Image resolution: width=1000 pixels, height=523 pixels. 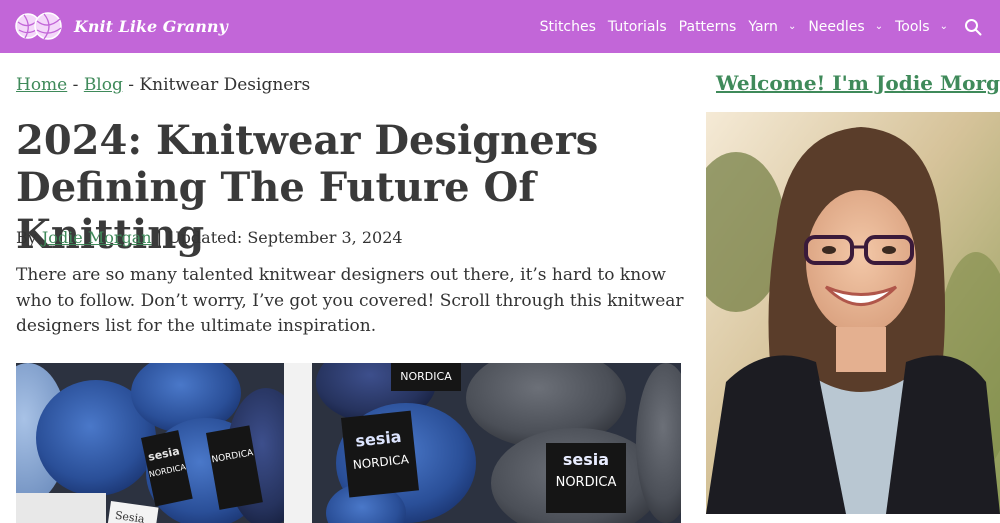 I want to click on brand-link: Knit Like Granny, so click(x=121, y=26).